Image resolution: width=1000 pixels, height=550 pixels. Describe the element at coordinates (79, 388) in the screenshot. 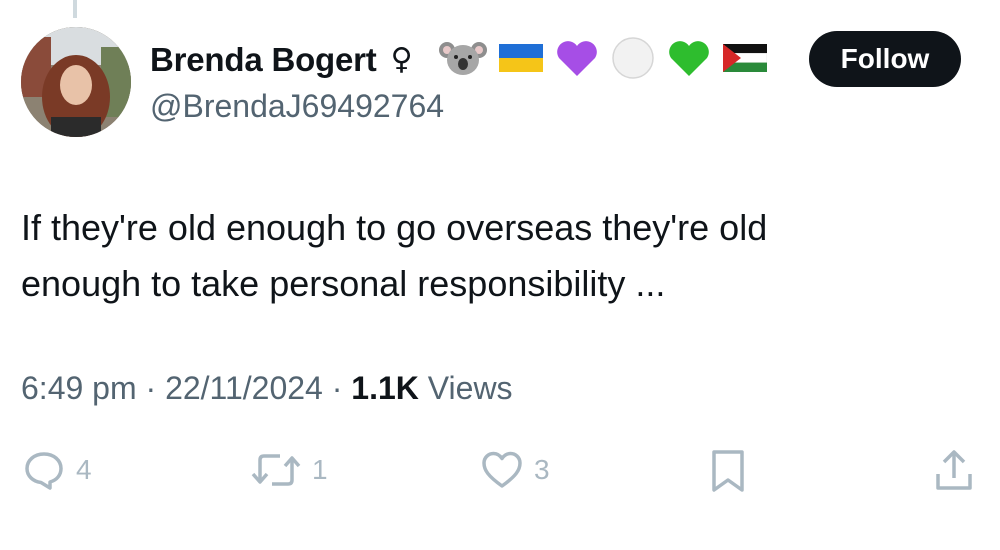

I see `tweet-time: 6:49 pm` at that location.